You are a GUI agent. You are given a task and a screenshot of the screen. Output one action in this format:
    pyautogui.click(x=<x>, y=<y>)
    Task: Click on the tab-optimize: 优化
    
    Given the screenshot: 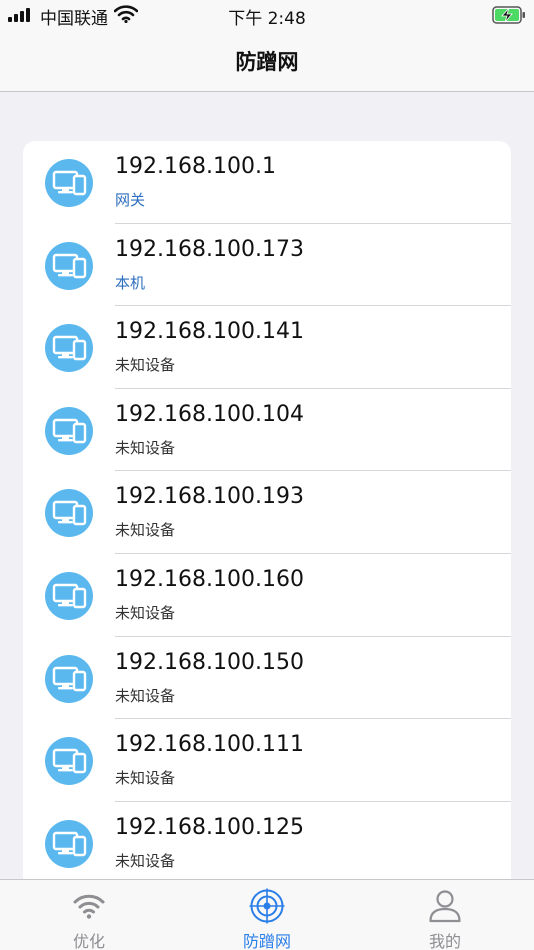 What is the action you would take?
    pyautogui.click(x=89, y=915)
    